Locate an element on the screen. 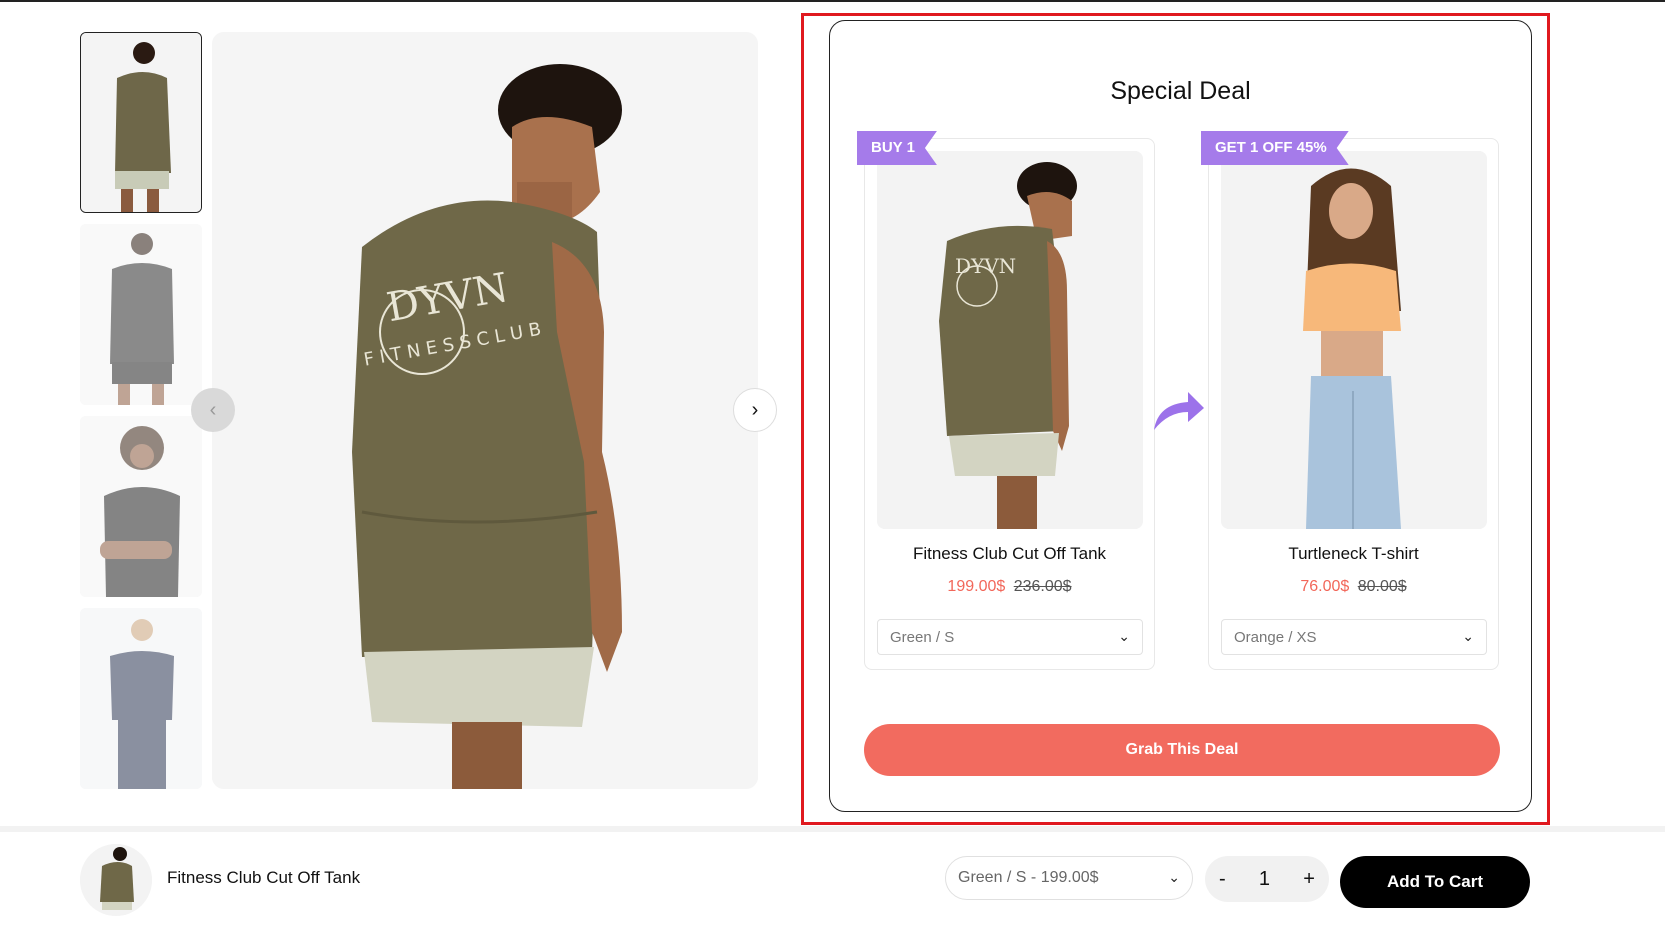  bar-product-thumbnail is located at coordinates (116, 880).